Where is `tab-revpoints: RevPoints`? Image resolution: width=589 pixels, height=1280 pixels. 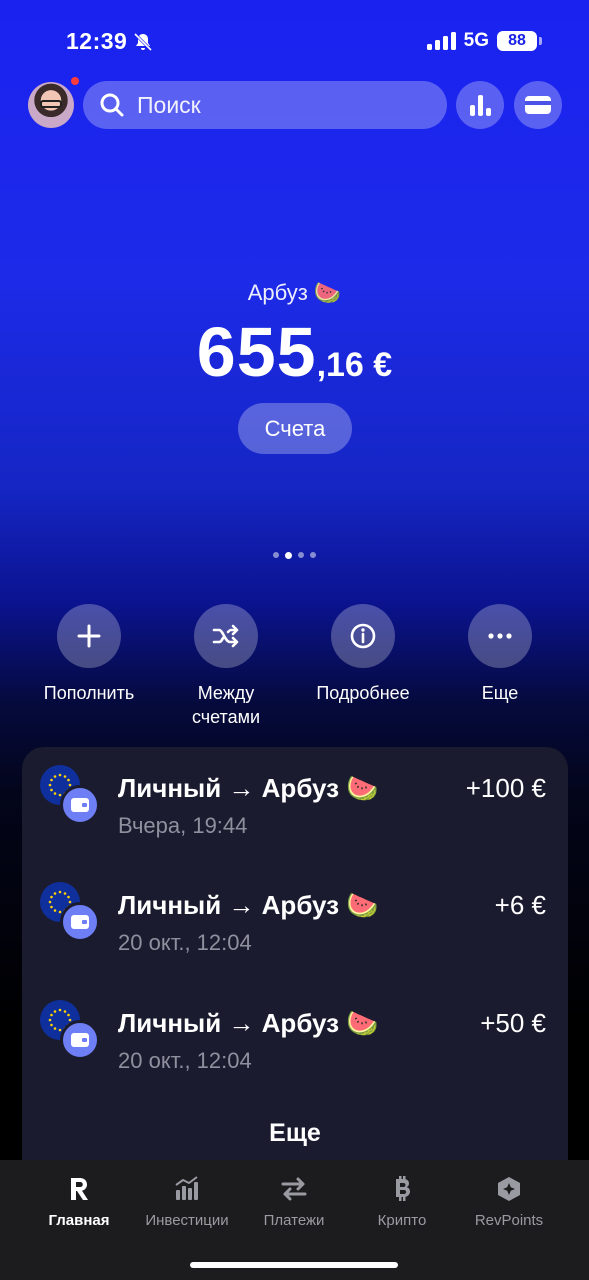
tab-revpoints: RevPoints is located at coordinates (509, 1200).